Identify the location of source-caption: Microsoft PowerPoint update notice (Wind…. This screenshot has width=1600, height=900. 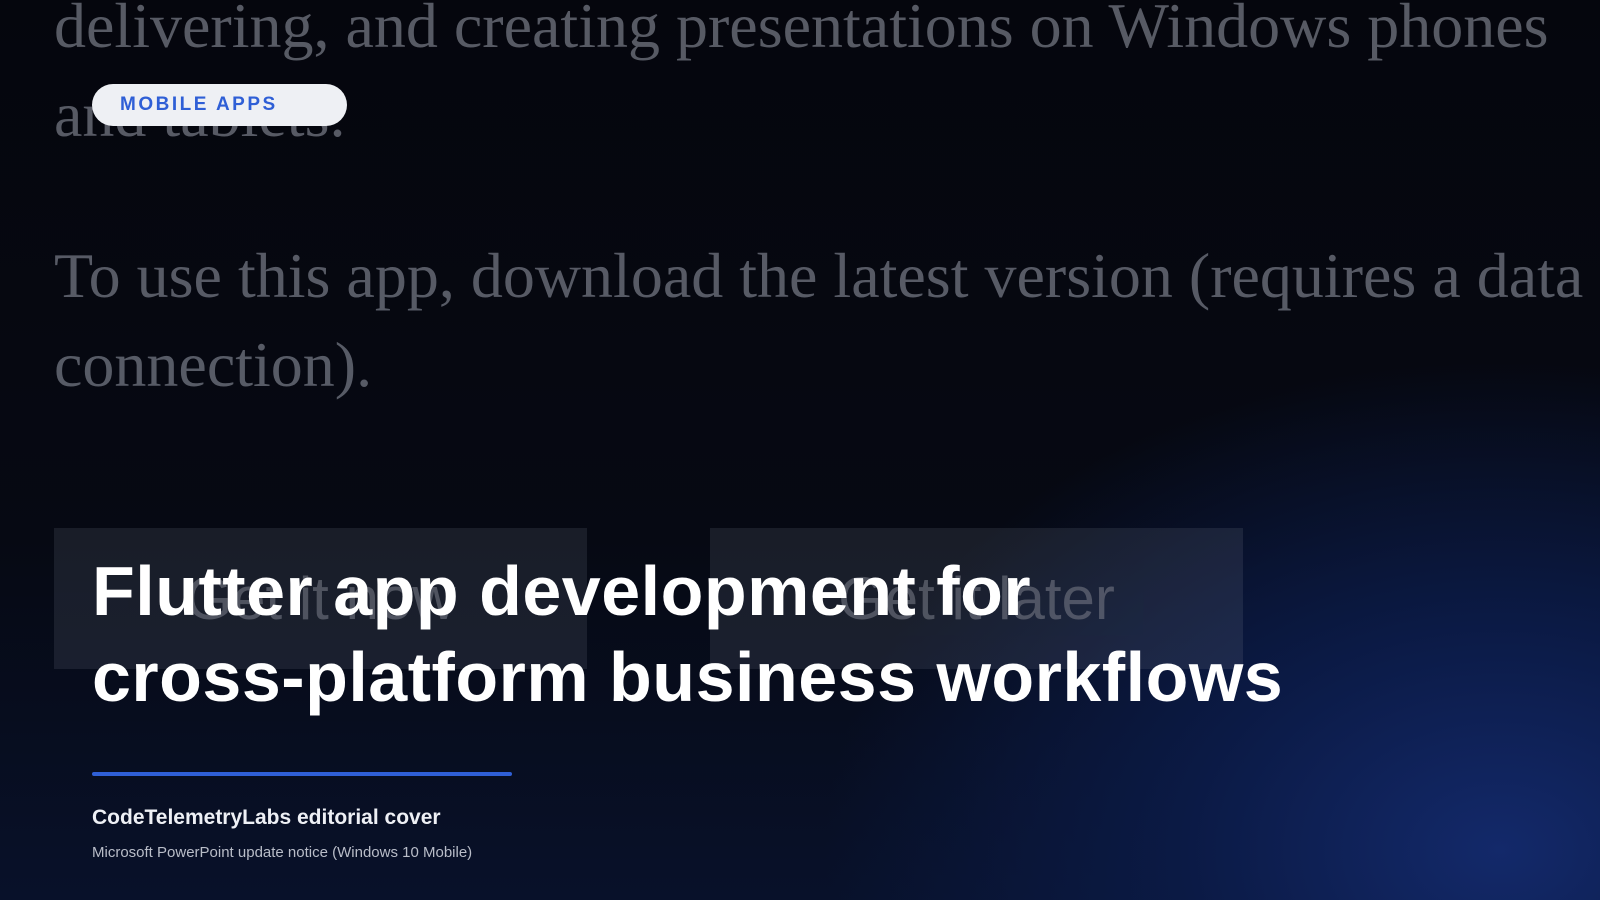
(282, 852).